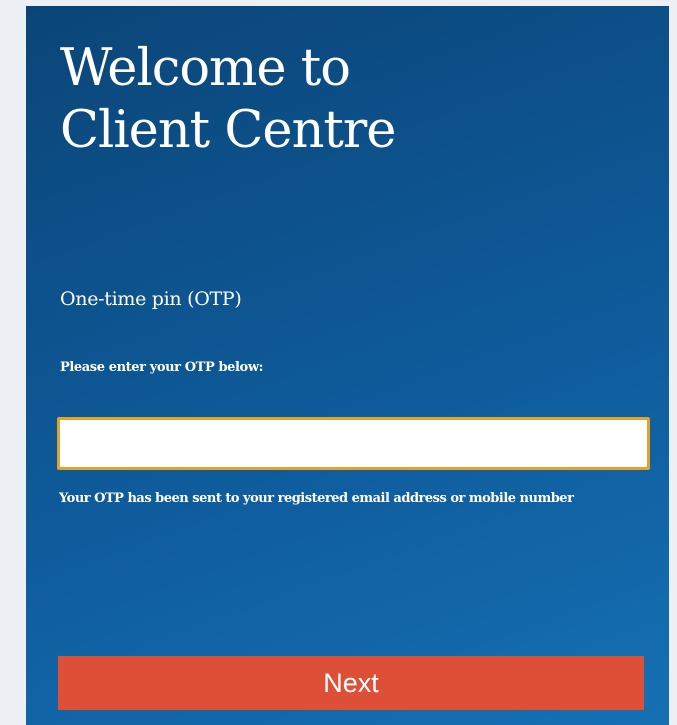  Describe the element at coordinates (340, 100) in the screenshot. I see `page-title: Welcome to Client Centre` at that location.